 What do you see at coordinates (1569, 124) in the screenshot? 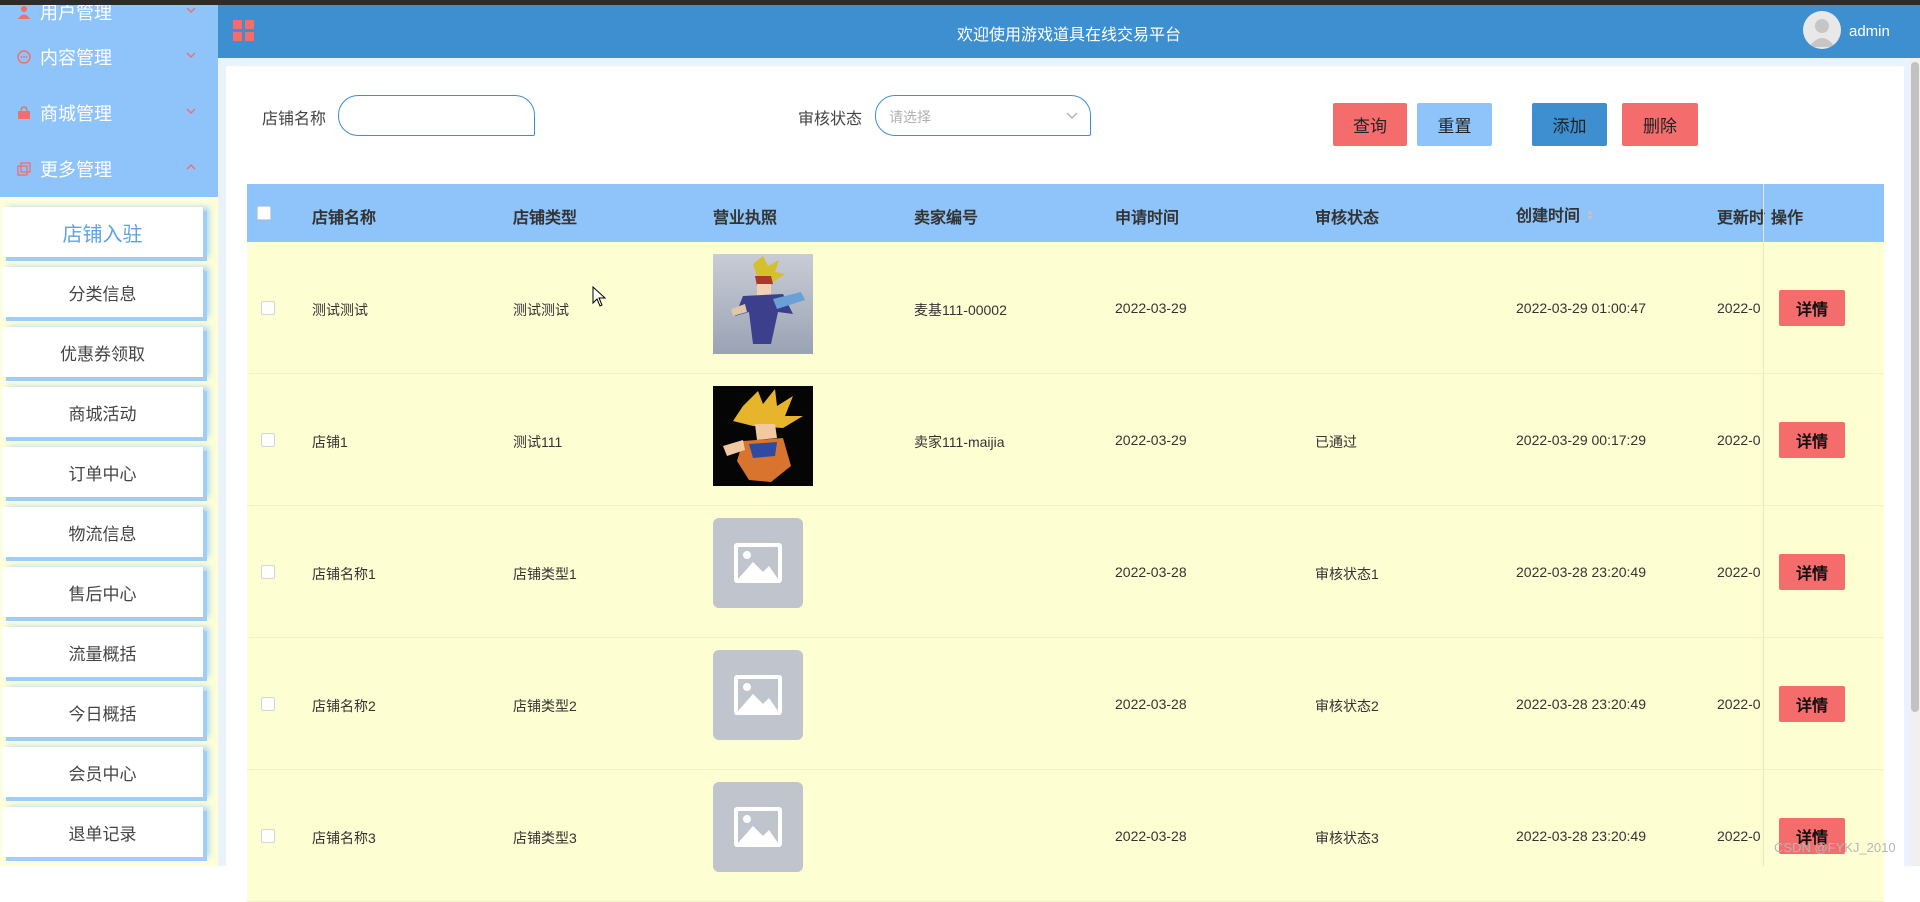
I see `add-button: 添加` at bounding box center [1569, 124].